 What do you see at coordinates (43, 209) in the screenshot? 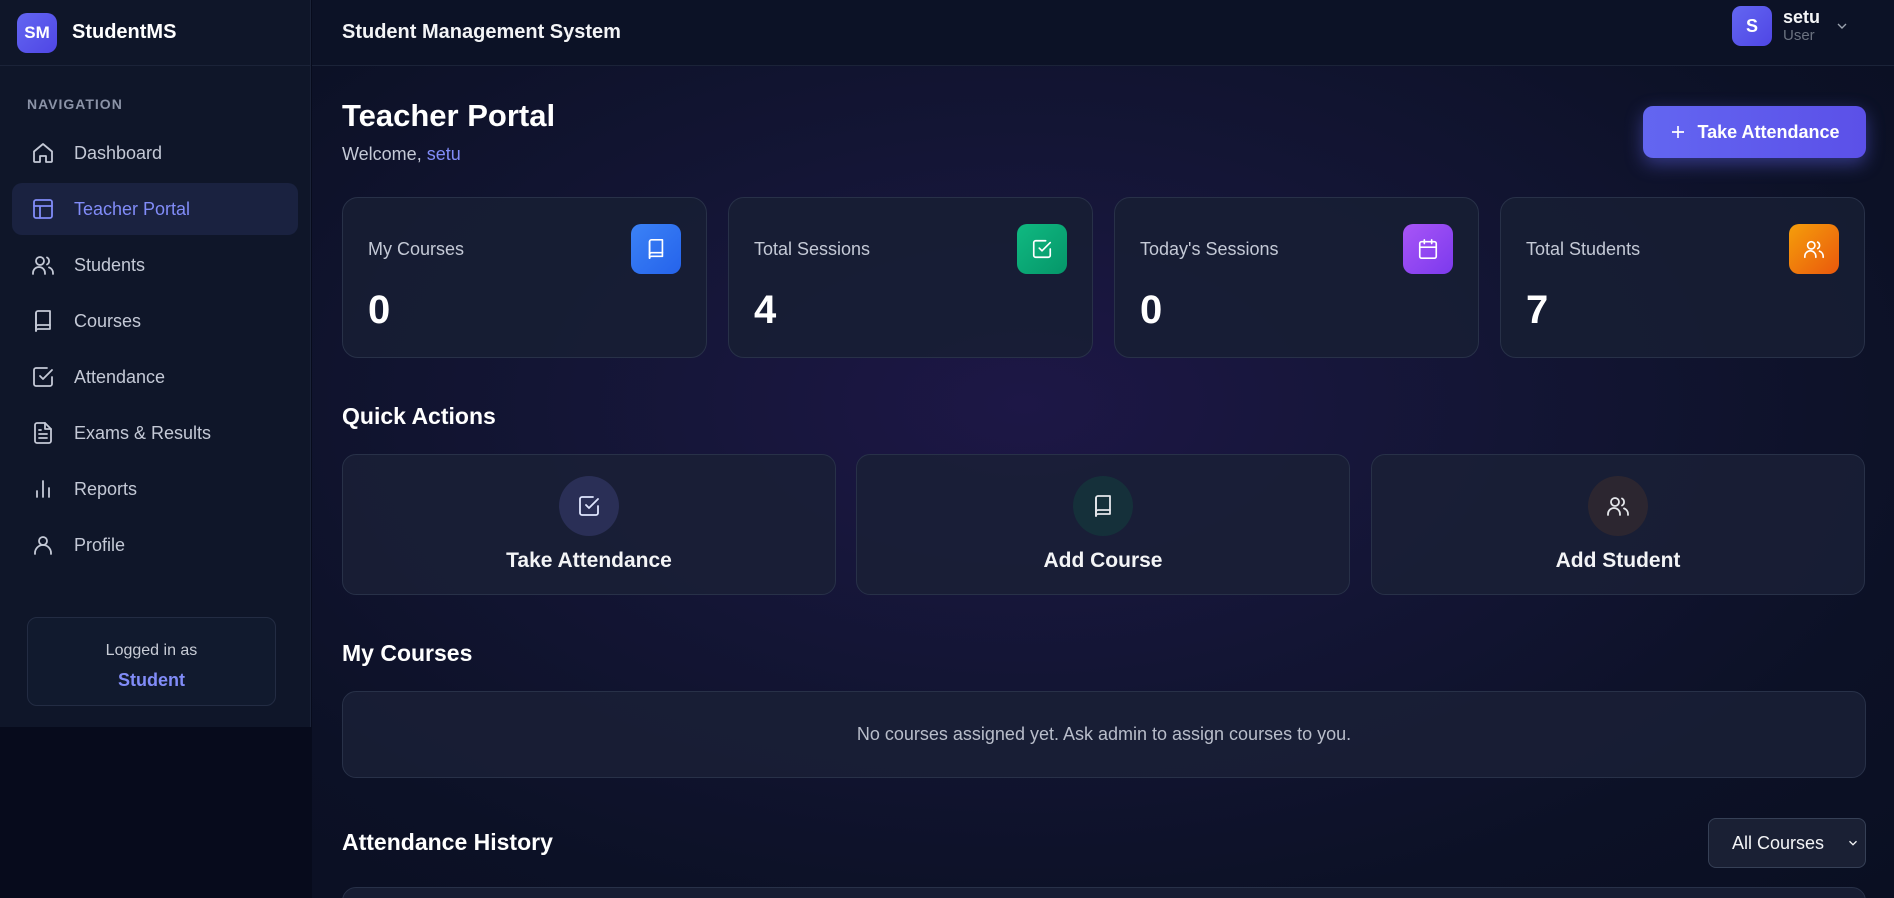
I see `layout-icon` at bounding box center [43, 209].